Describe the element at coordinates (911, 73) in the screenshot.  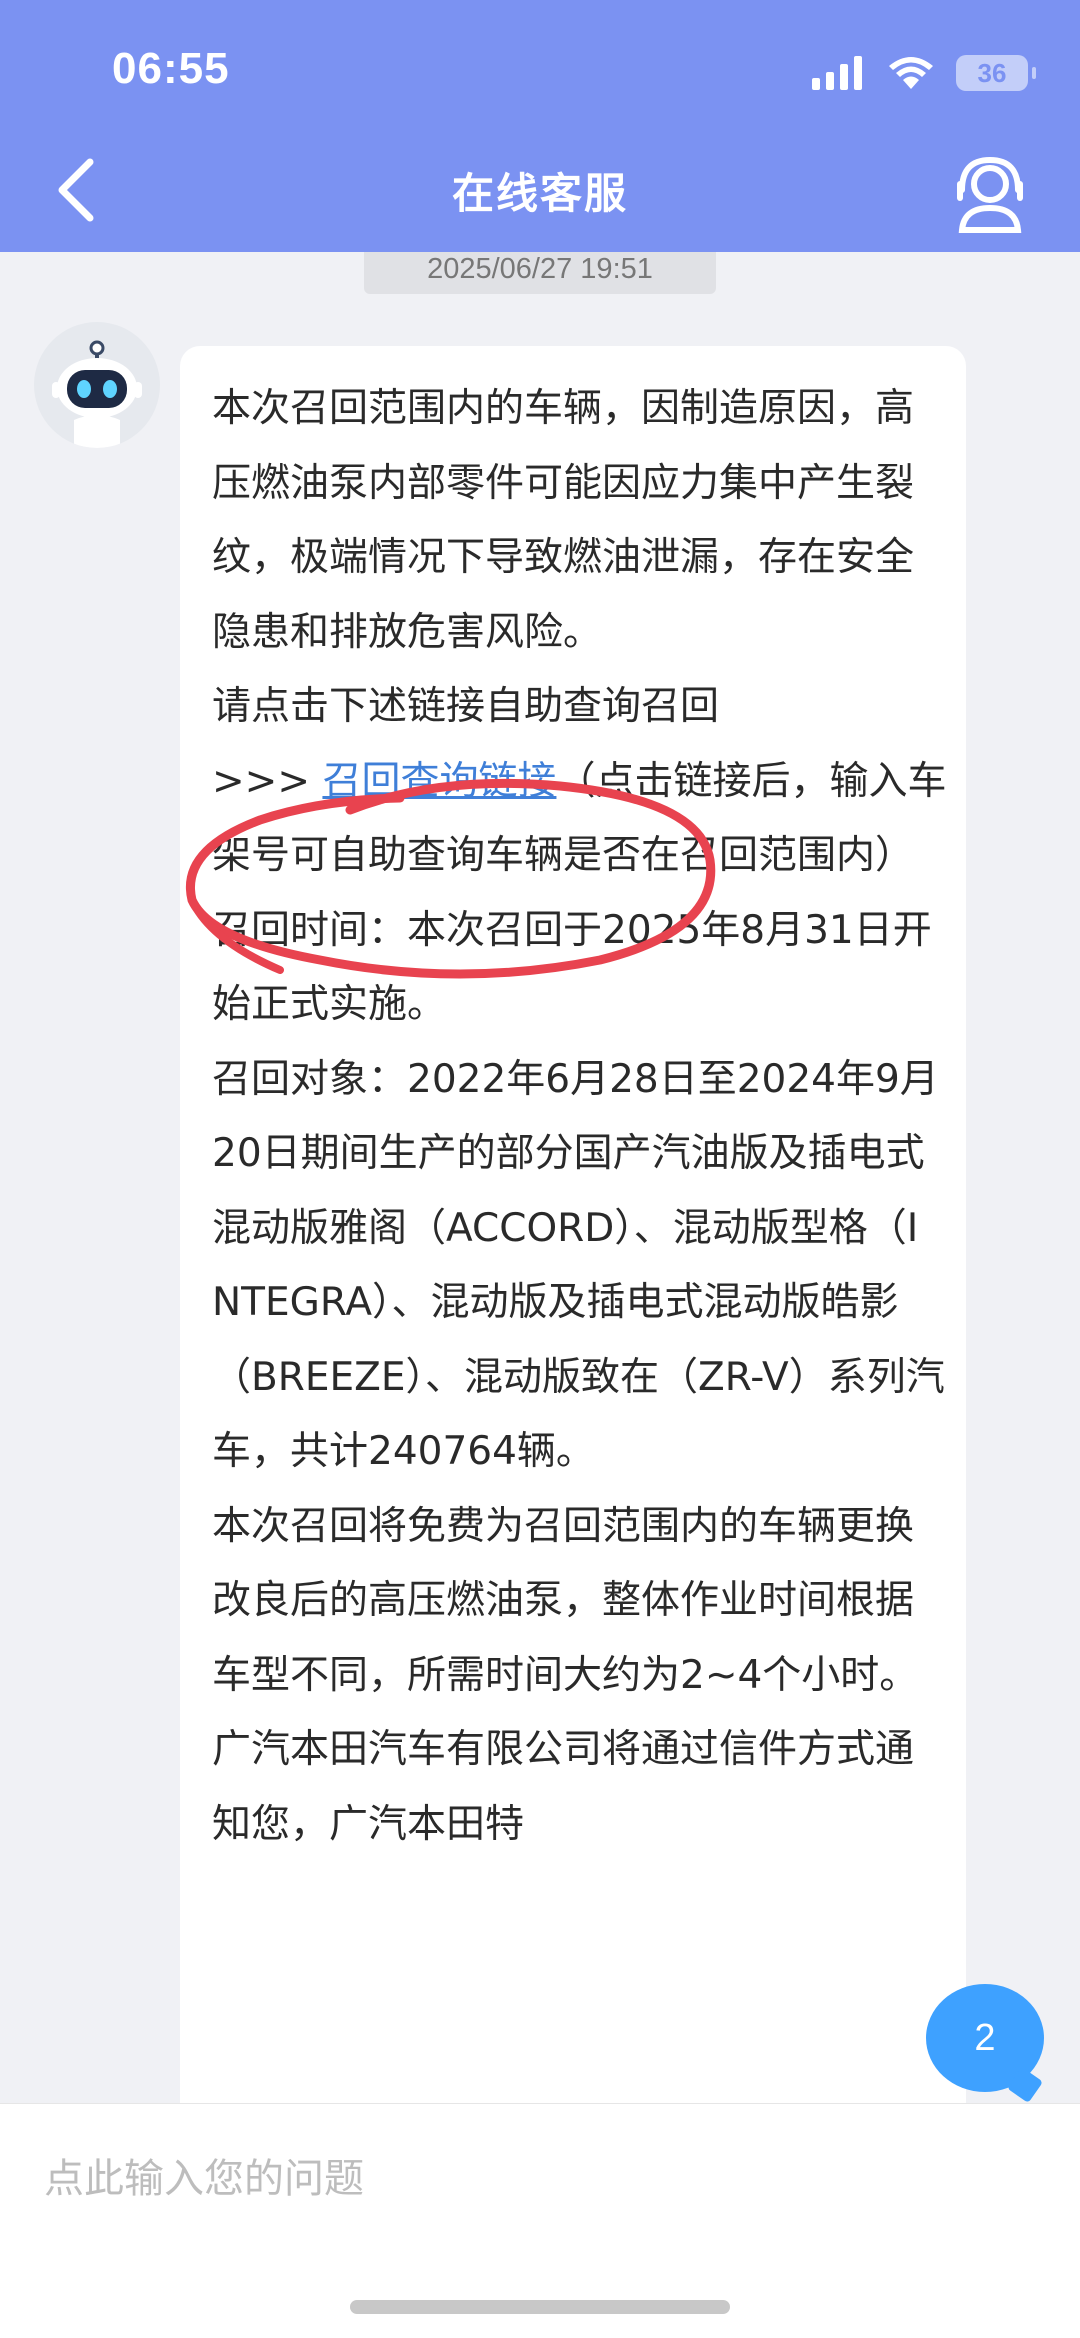
I see `wifi-icon` at that location.